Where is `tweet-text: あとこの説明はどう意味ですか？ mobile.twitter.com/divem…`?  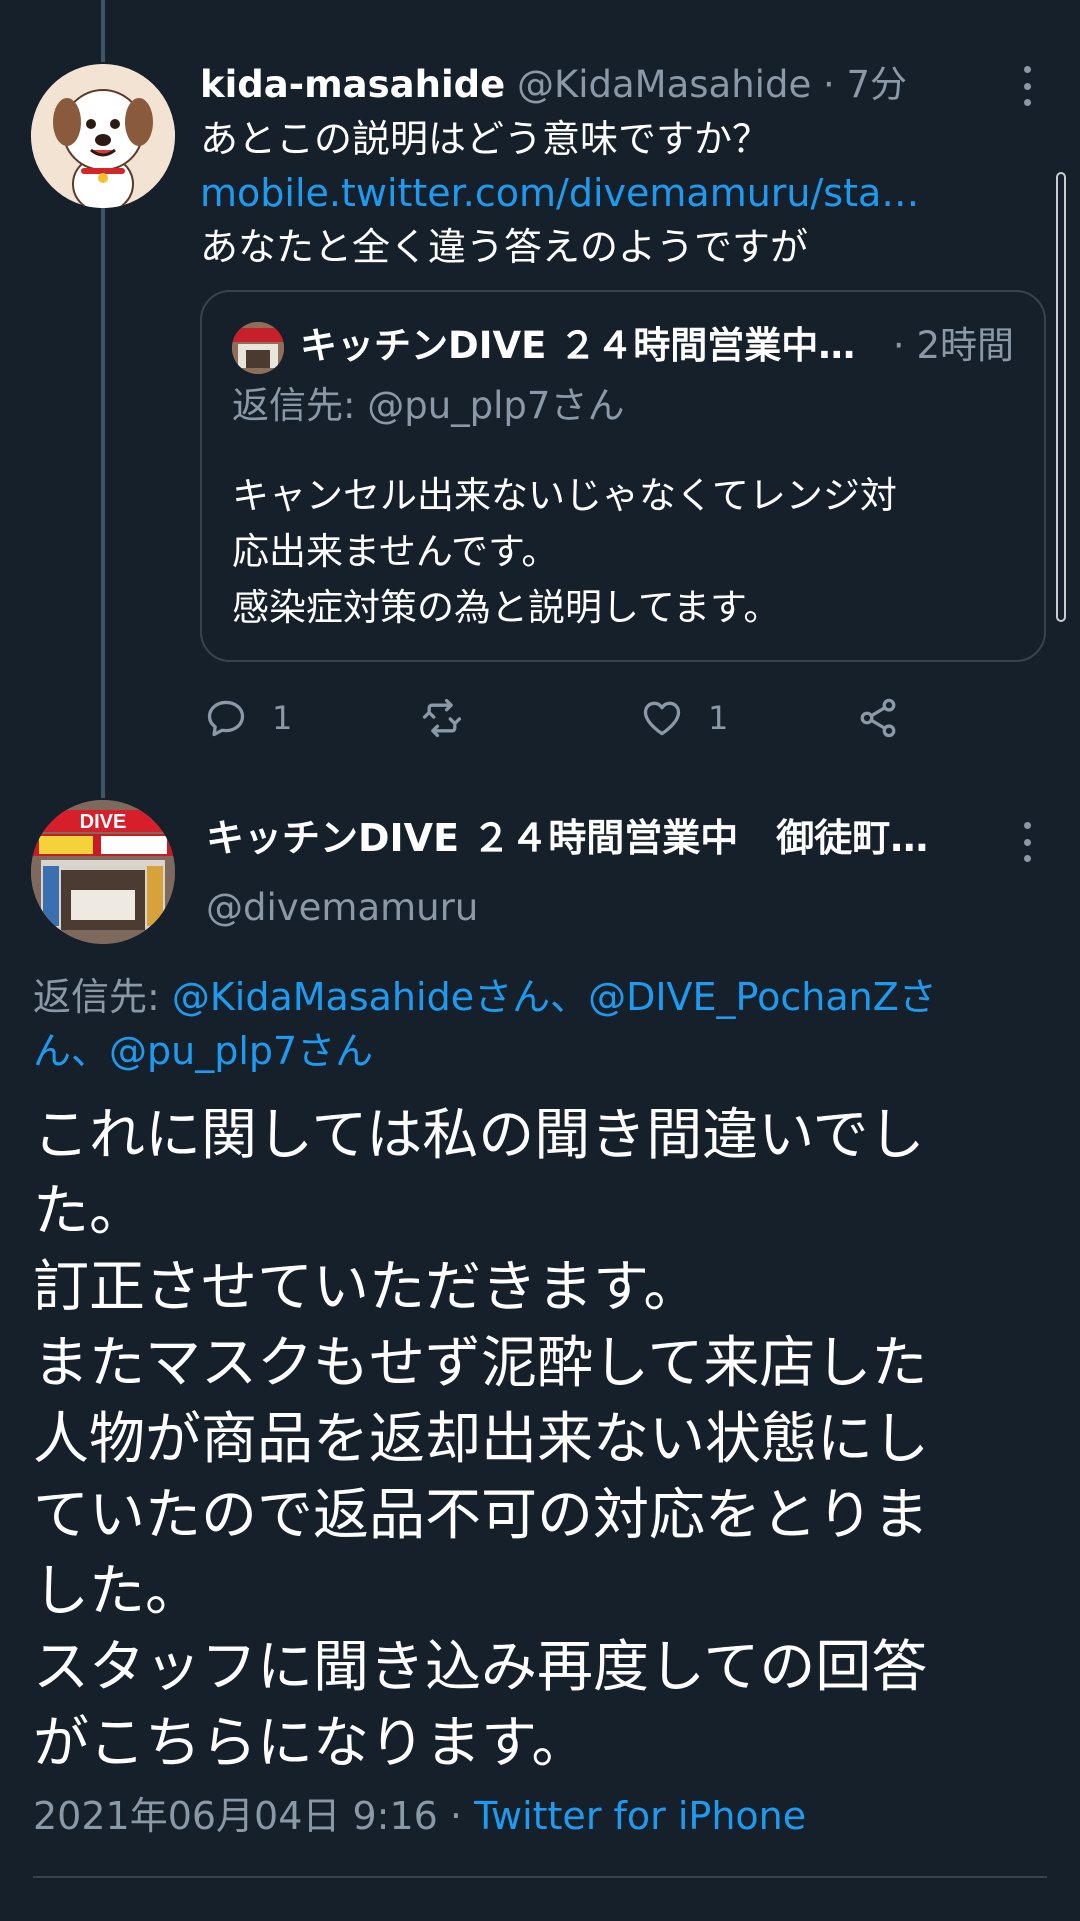
tweet-text: あとこの説明はどう意味ですか？ mobile.twitter.com/divem… is located at coordinates (610, 193).